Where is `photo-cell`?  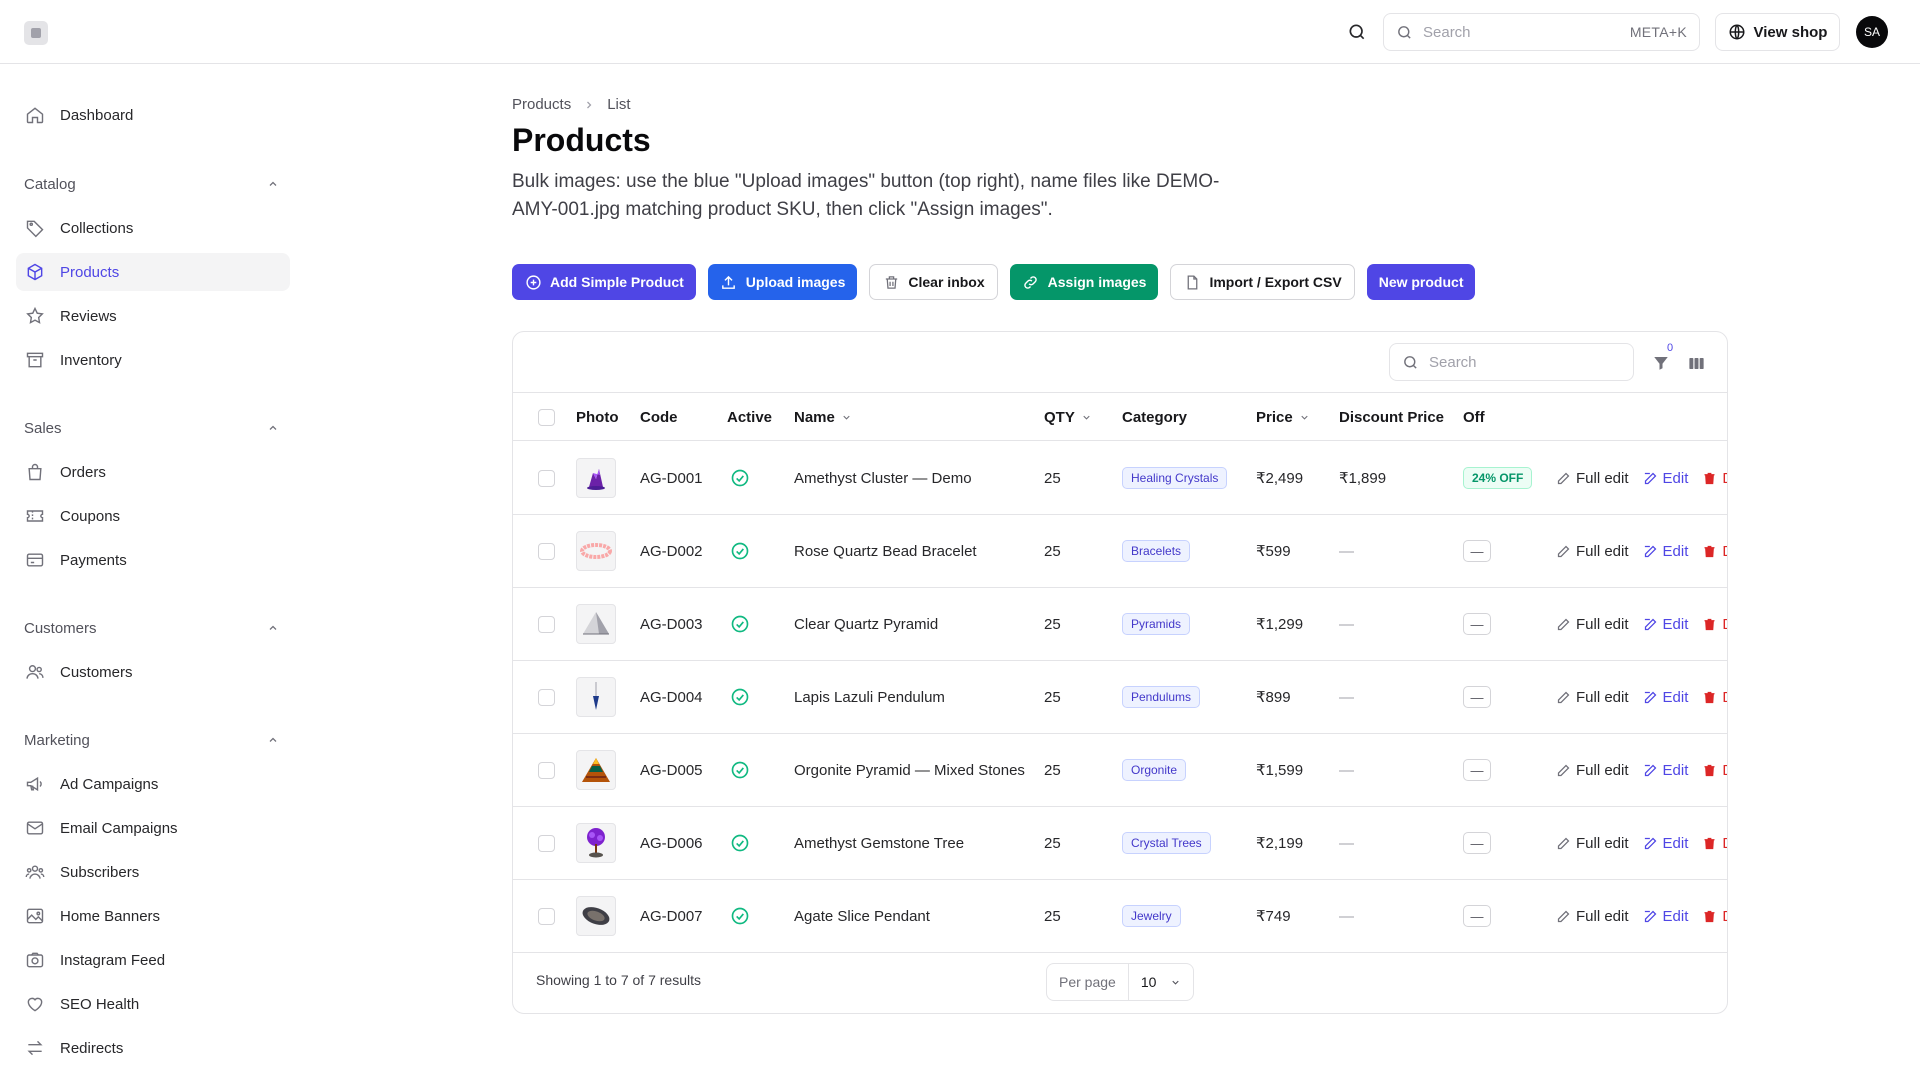 photo-cell is located at coordinates (596, 916).